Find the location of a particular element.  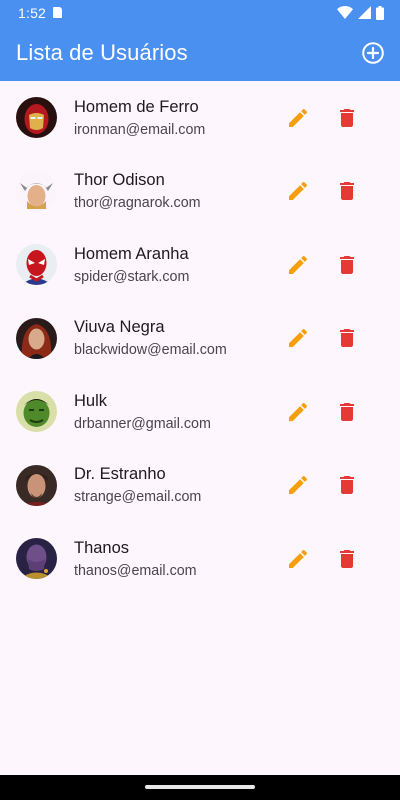

status-icons is located at coordinates (360, 12).